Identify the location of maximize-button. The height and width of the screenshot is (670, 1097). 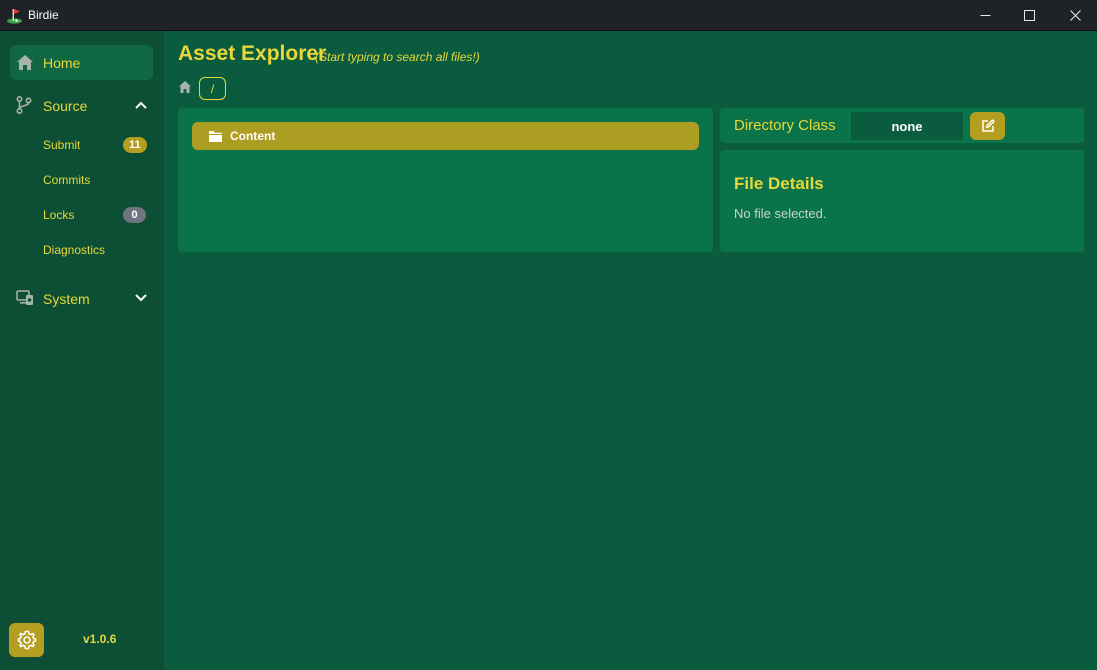
(1029, 15).